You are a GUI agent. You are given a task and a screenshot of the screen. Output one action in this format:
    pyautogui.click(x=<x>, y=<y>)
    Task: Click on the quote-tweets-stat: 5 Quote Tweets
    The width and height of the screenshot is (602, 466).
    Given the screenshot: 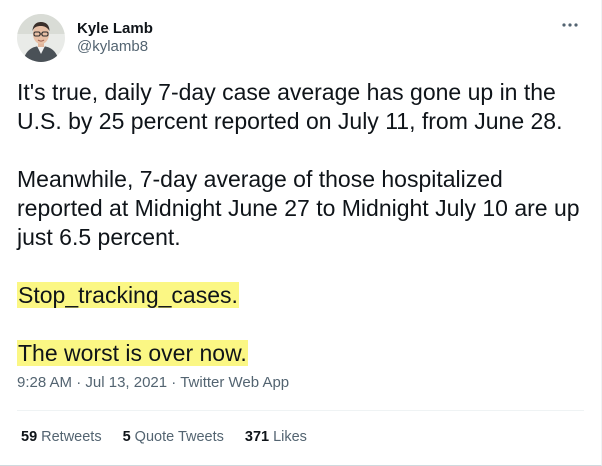 What is the action you would take?
    pyautogui.click(x=173, y=437)
    